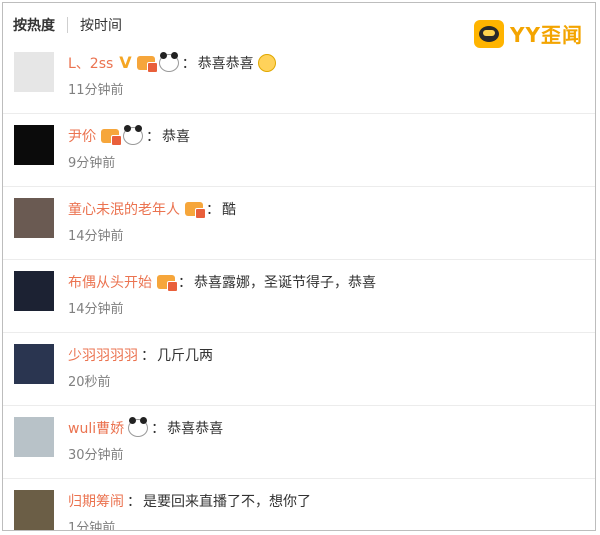 This screenshot has width=600, height=535. Describe the element at coordinates (299, 441) in the screenshot. I see `comment-item: wuli曹娇 ：恭喜恭喜 30分钟前` at that location.